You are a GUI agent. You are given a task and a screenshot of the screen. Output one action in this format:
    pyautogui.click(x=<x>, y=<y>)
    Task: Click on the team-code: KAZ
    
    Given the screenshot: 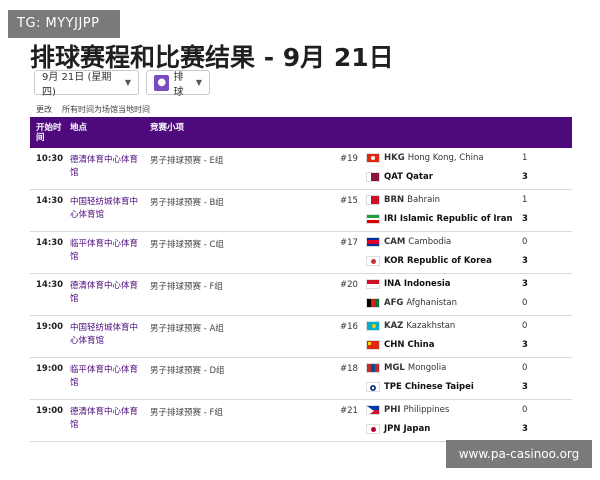 What is the action you would take?
    pyautogui.click(x=394, y=326)
    